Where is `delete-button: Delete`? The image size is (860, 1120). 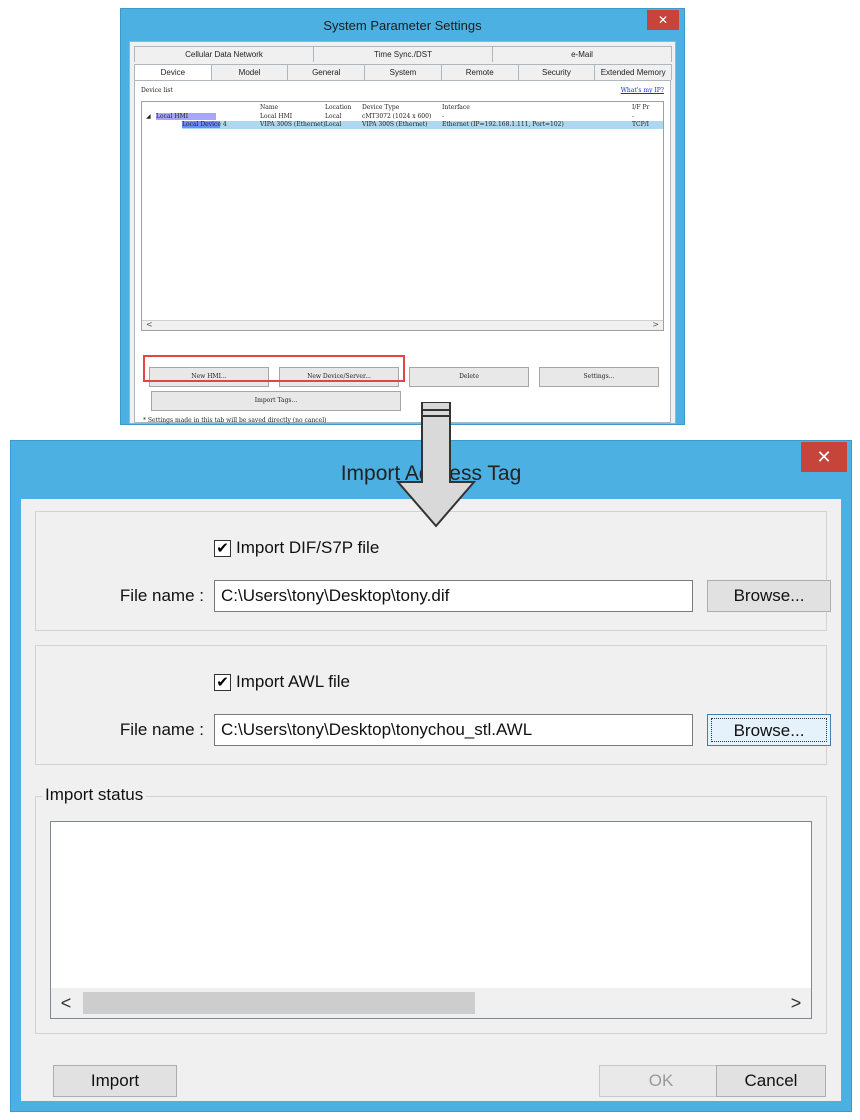
delete-button: Delete is located at coordinates (469, 377).